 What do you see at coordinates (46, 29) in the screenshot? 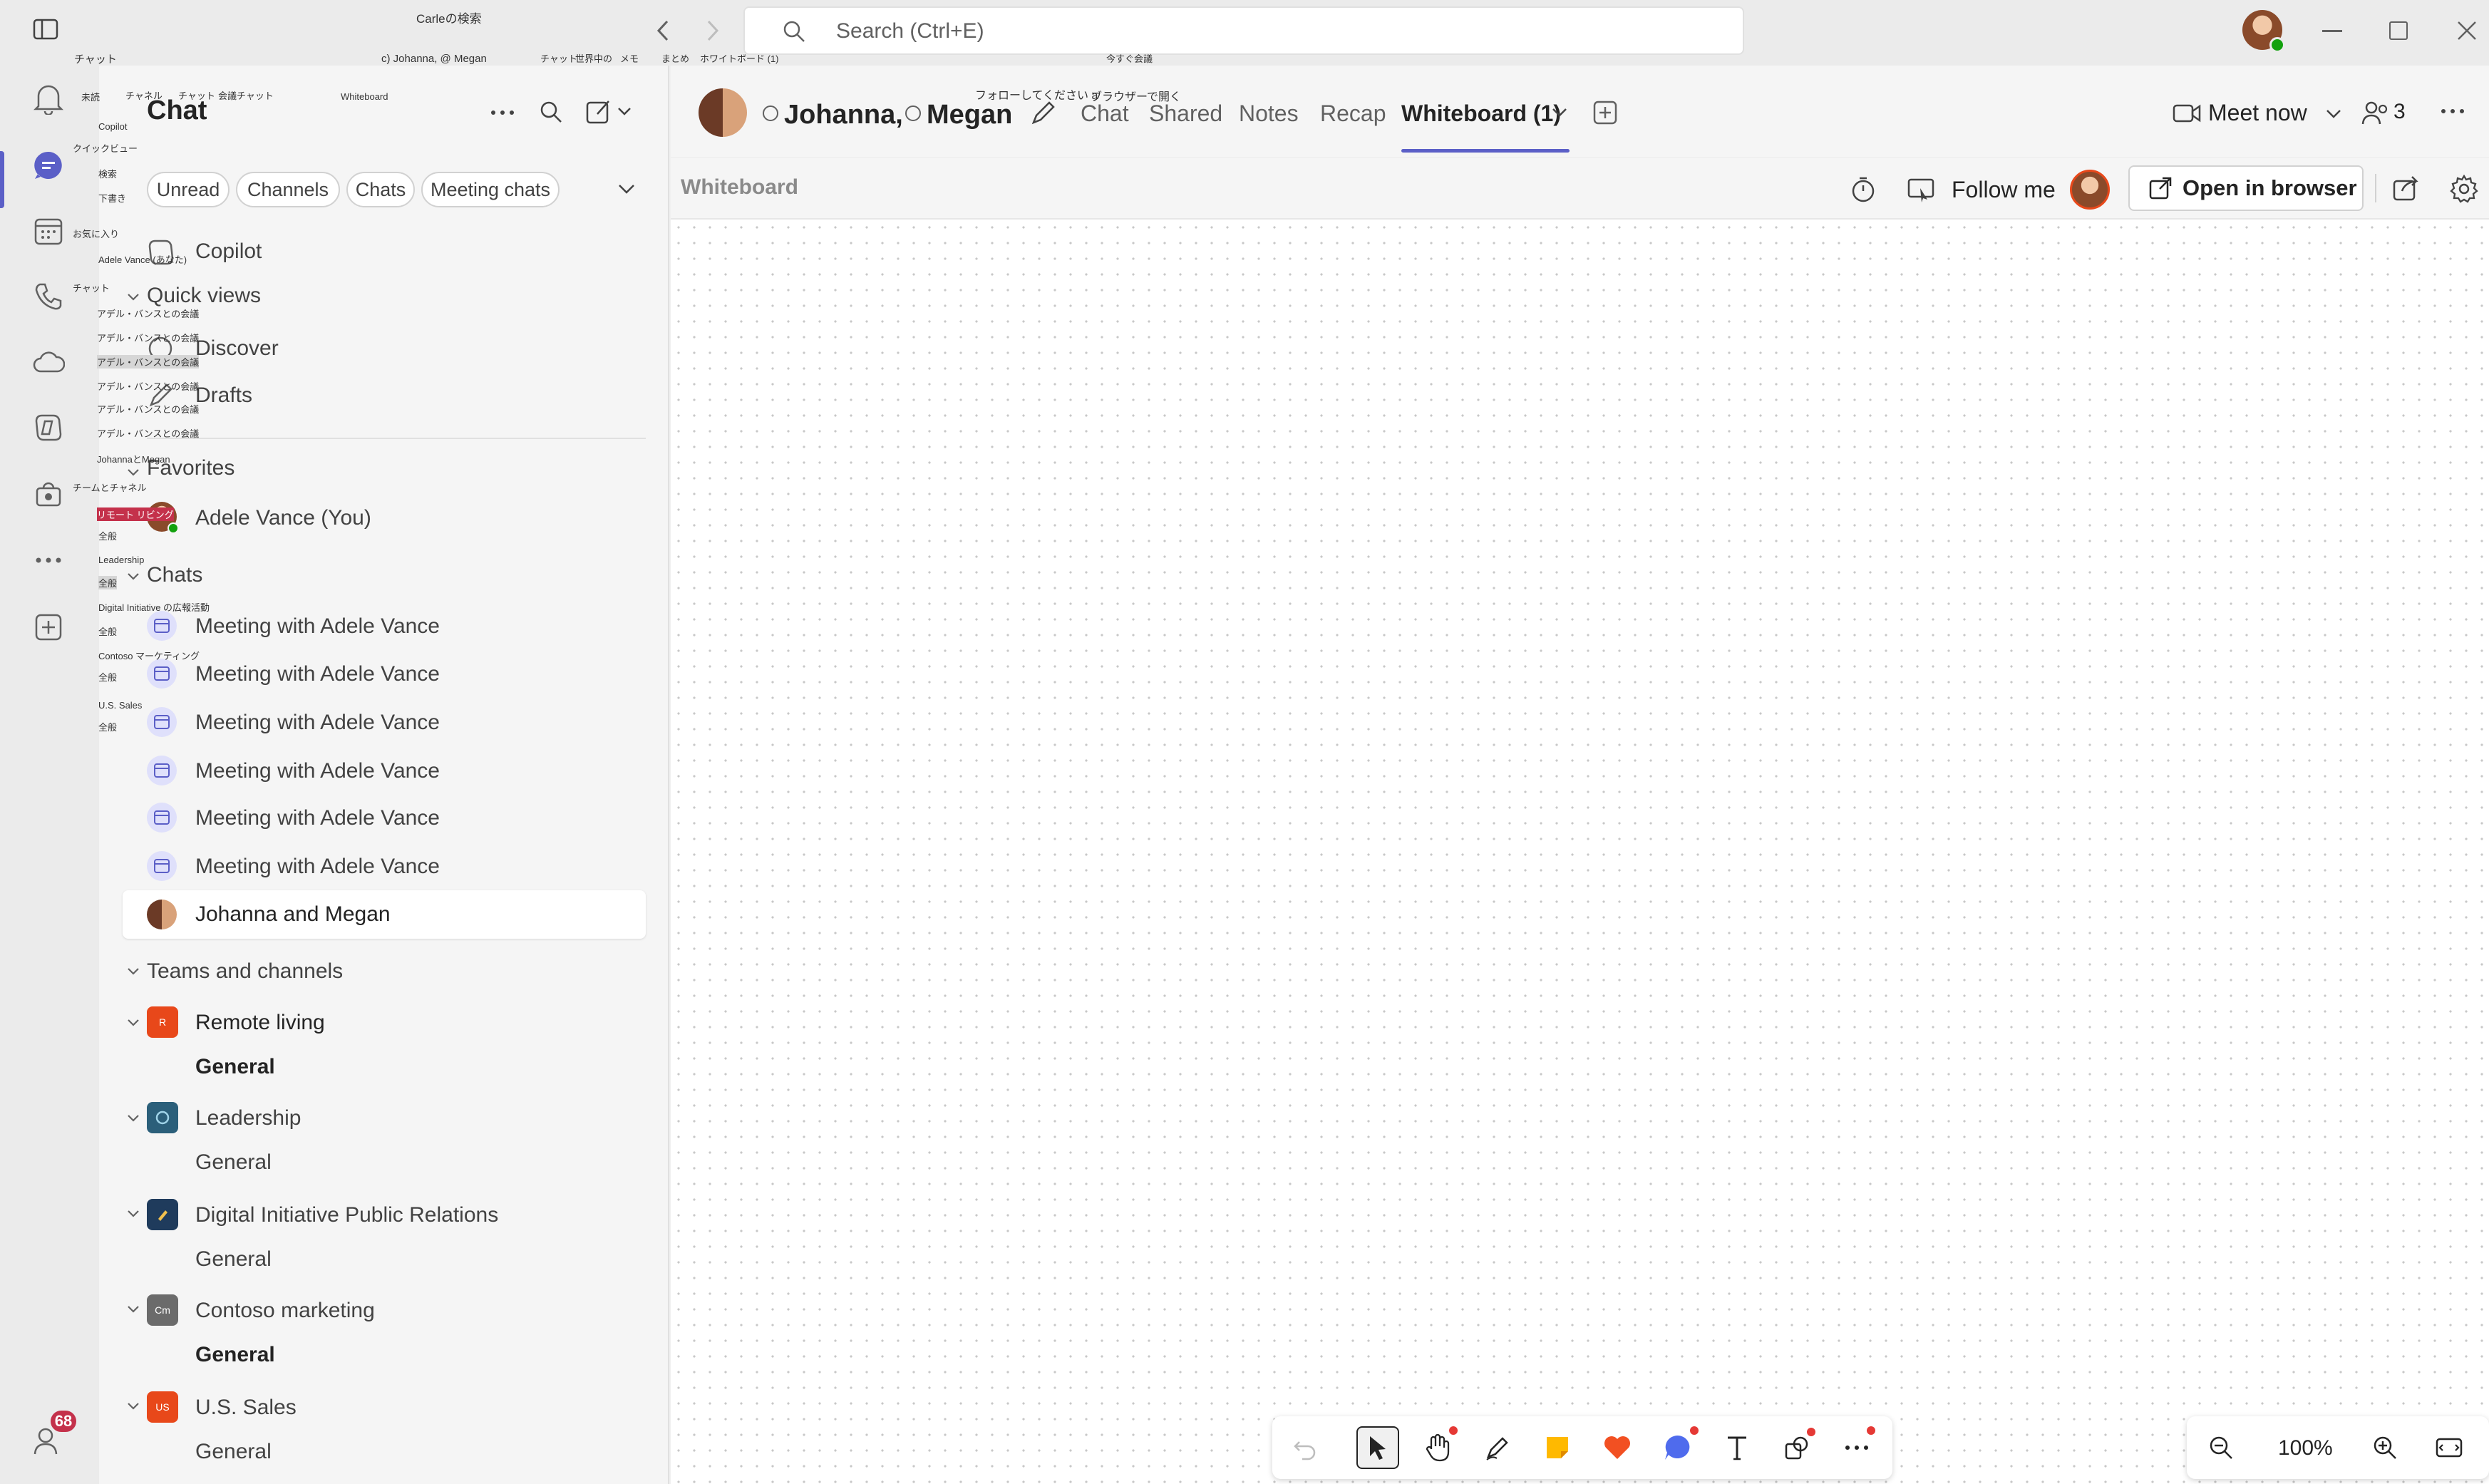
I see `sidebar-toggle-icon` at bounding box center [46, 29].